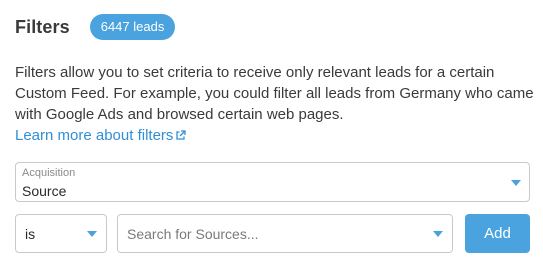 This screenshot has width=543, height=267. Describe the element at coordinates (49, 173) in the screenshot. I see `acquisition-label: Acquisition` at that location.